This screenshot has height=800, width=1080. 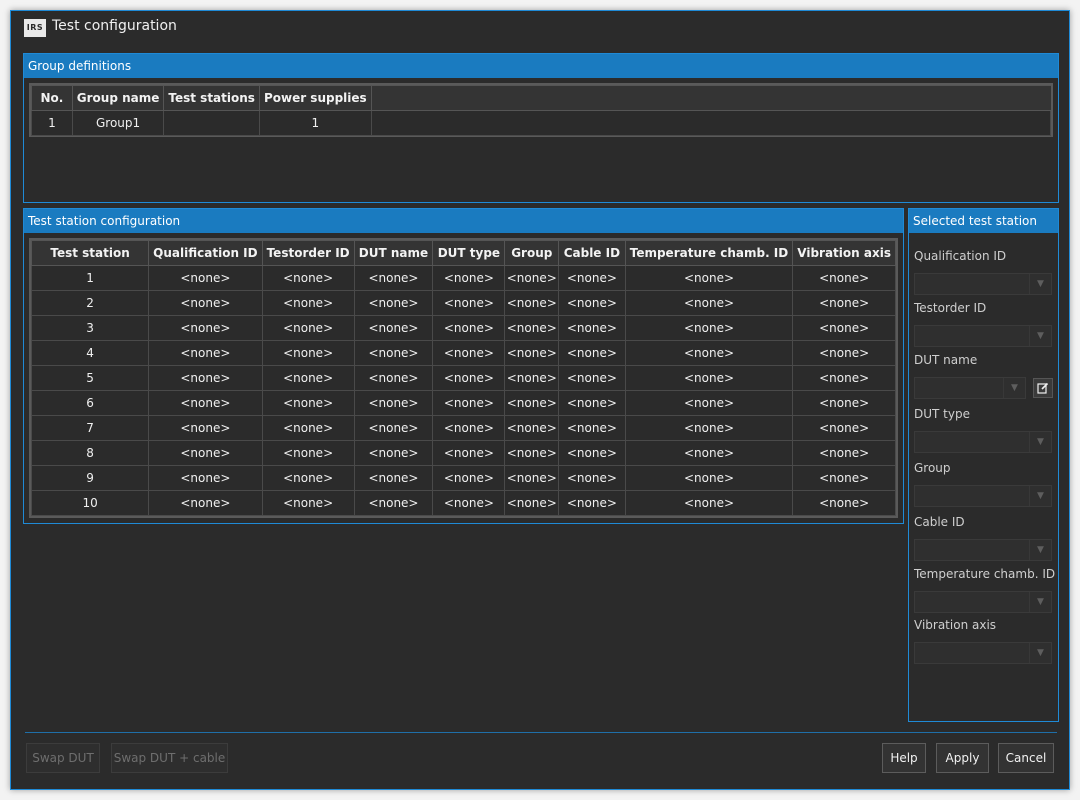 I want to click on group-combobox: ▼, so click(x=983, y=496).